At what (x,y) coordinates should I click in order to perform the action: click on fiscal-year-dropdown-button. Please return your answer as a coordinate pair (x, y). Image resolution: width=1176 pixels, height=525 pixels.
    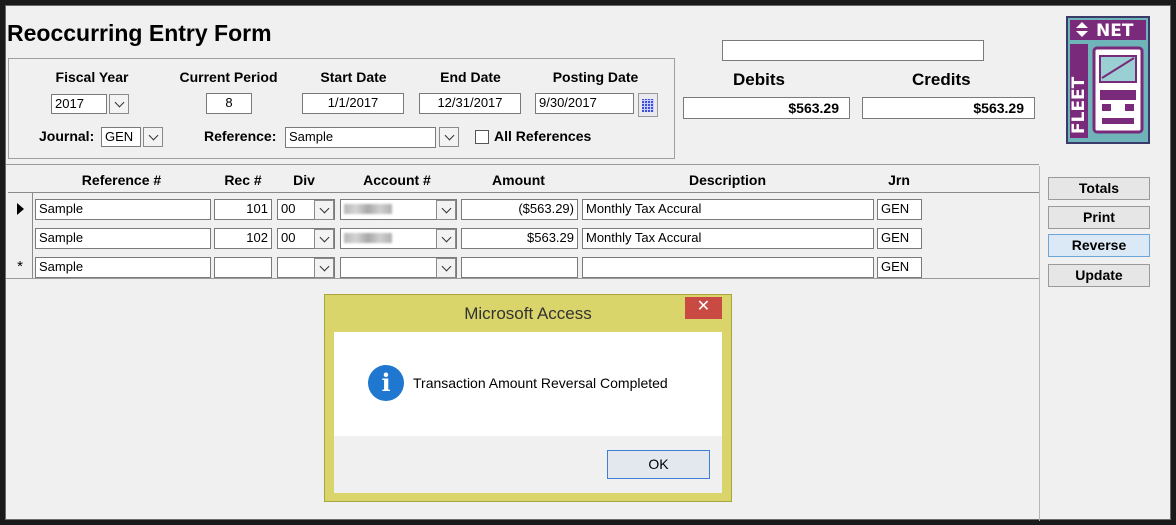
    Looking at the image, I should click on (119, 104).